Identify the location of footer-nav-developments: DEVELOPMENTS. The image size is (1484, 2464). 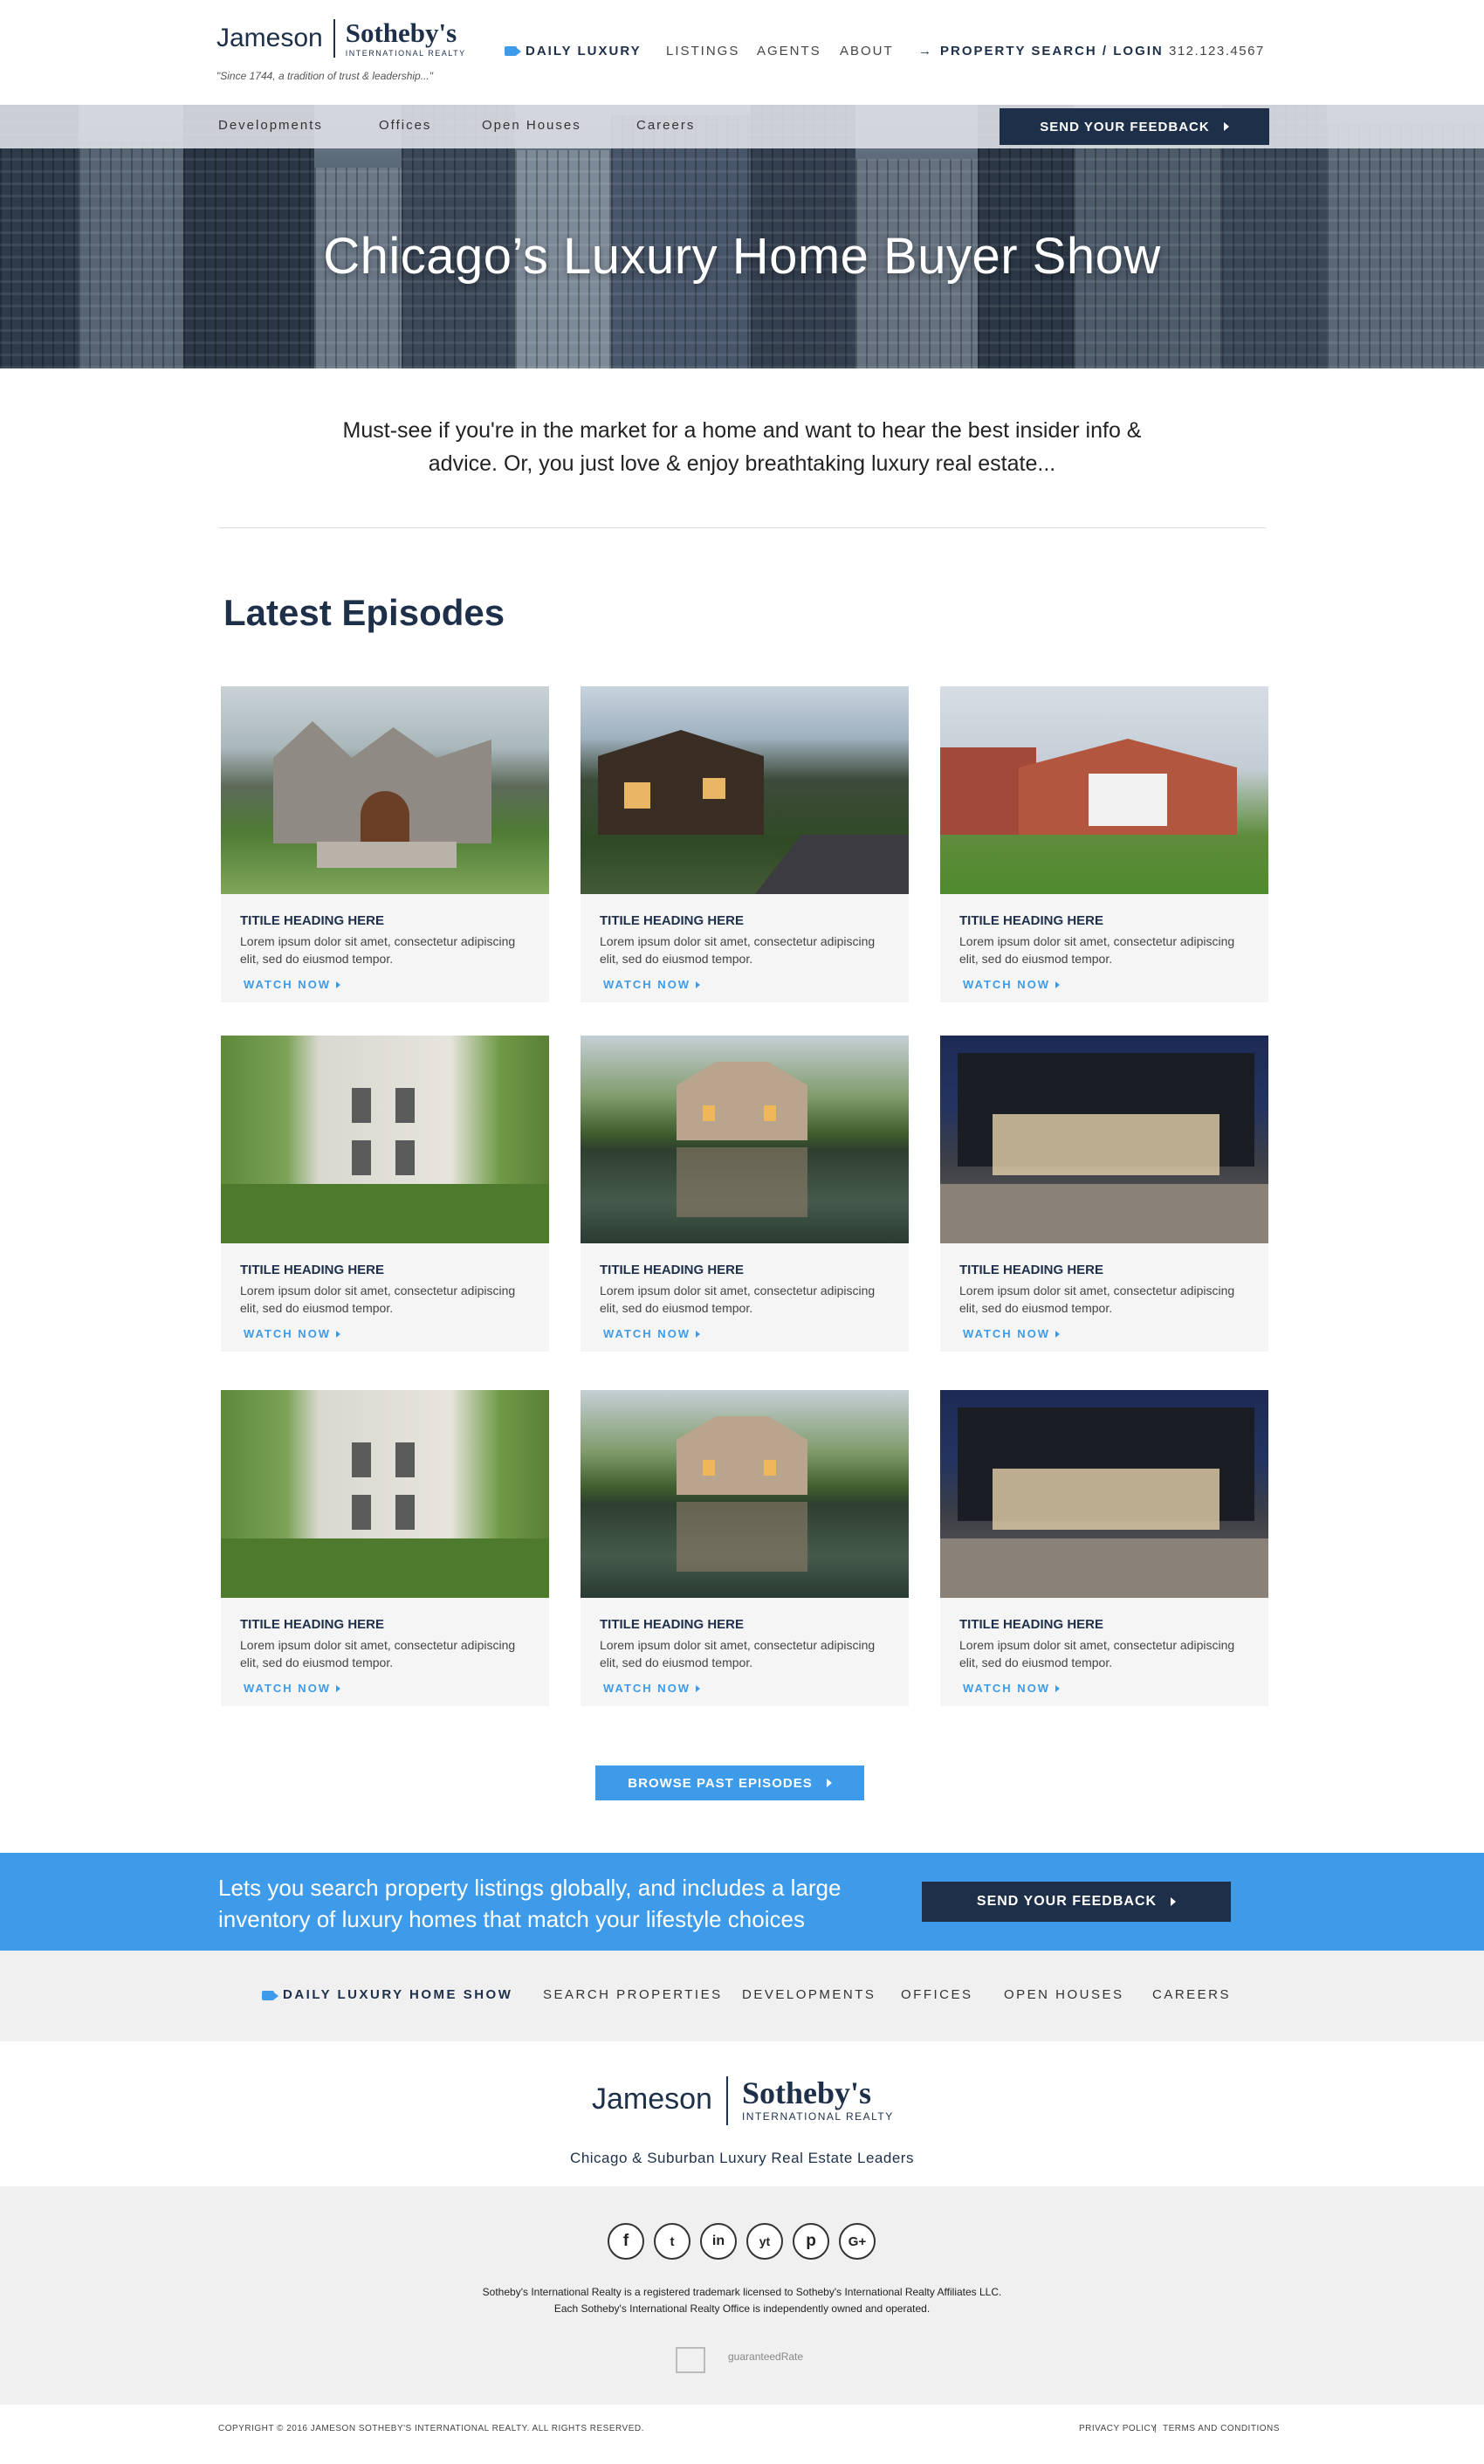
(809, 1995).